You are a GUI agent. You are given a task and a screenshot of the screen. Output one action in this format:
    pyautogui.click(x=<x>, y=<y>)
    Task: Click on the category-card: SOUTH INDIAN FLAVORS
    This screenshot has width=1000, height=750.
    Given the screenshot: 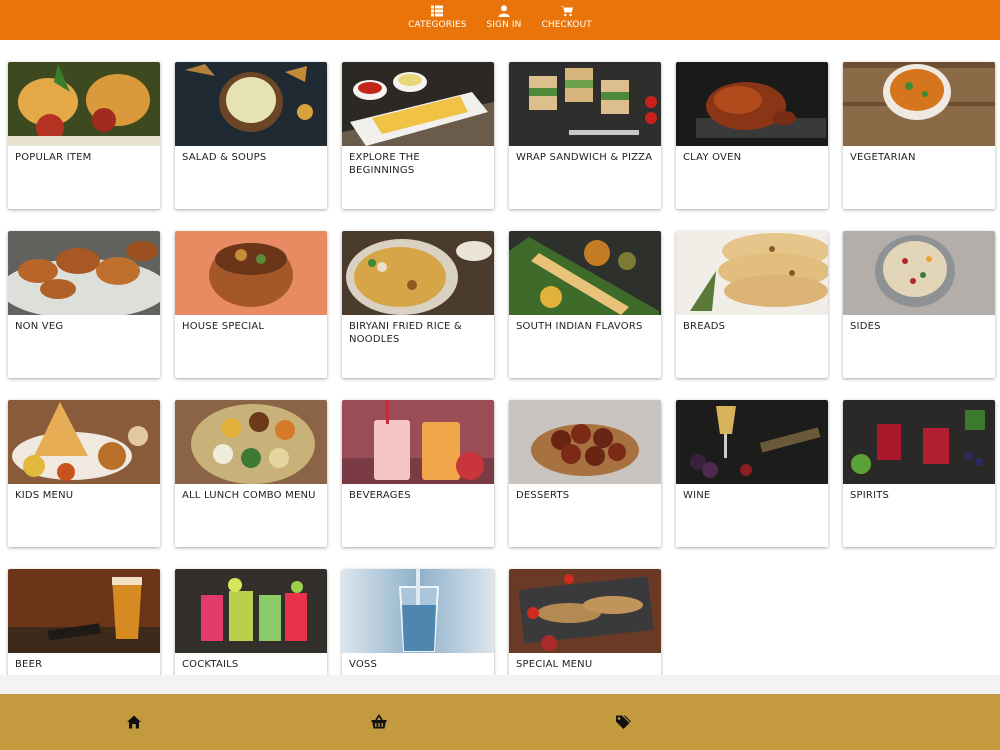 What is the action you would take?
    pyautogui.click(x=585, y=304)
    